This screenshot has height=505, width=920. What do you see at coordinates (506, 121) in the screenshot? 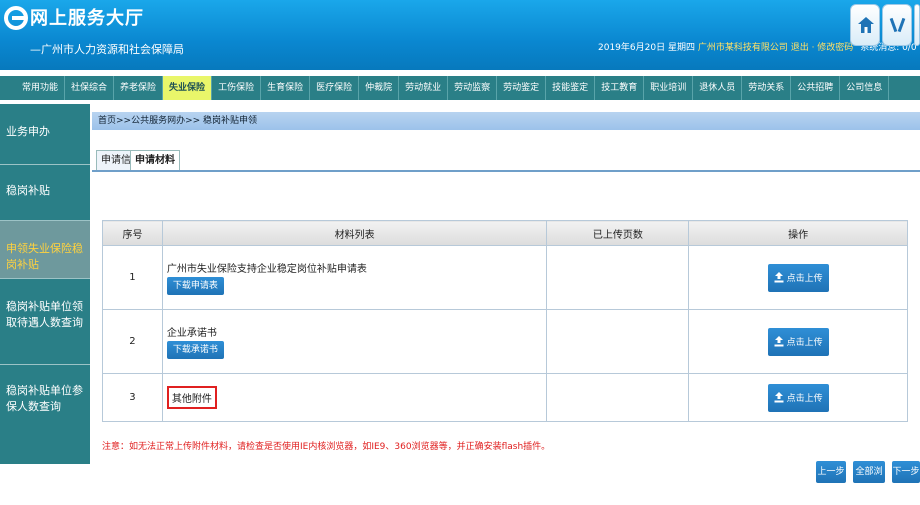
I see `breadcrumb: 首页>>公共服务网办>> 稳岗补贴申领` at bounding box center [506, 121].